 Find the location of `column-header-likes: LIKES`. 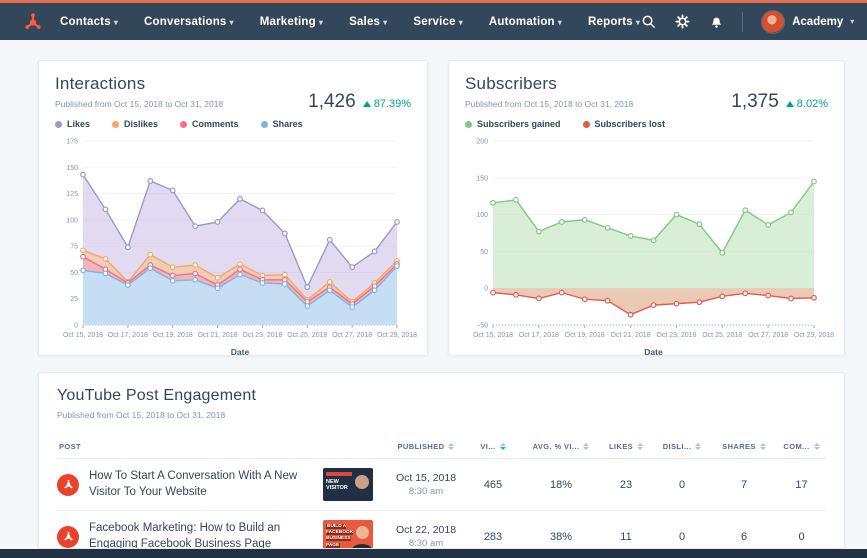

column-header-likes: LIKES is located at coordinates (626, 446).